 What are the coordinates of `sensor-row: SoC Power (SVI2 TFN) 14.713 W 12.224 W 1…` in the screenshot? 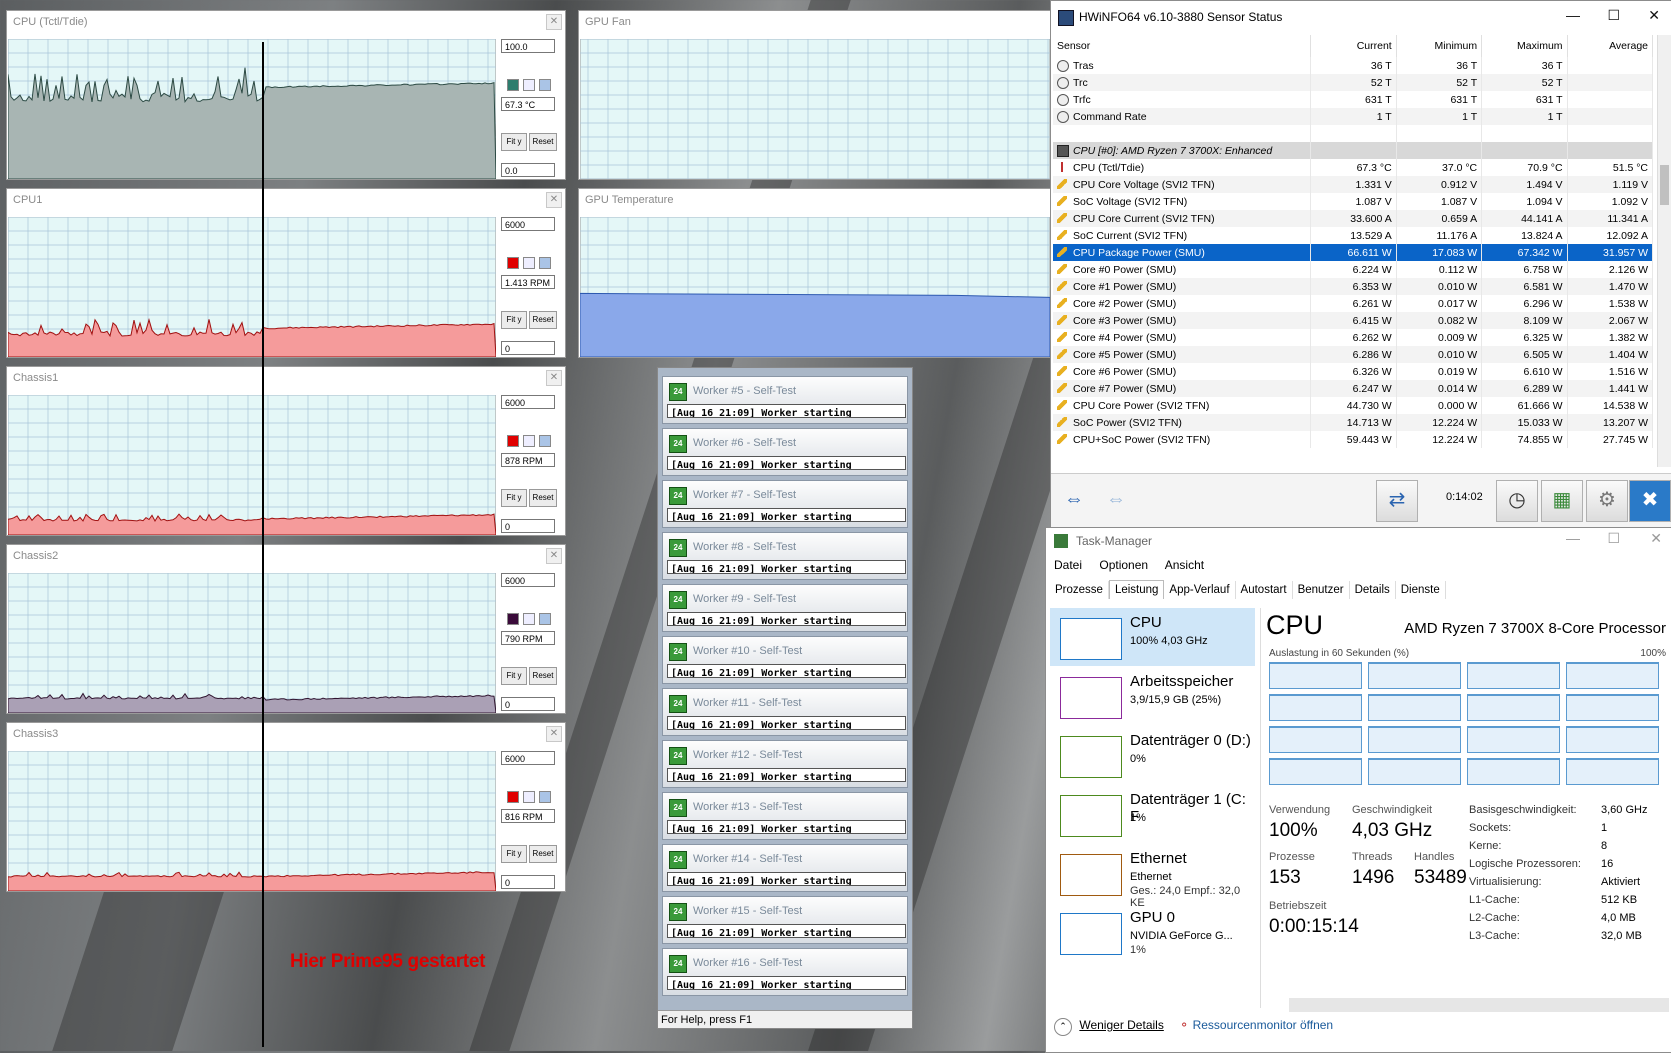 It's located at (1353, 422).